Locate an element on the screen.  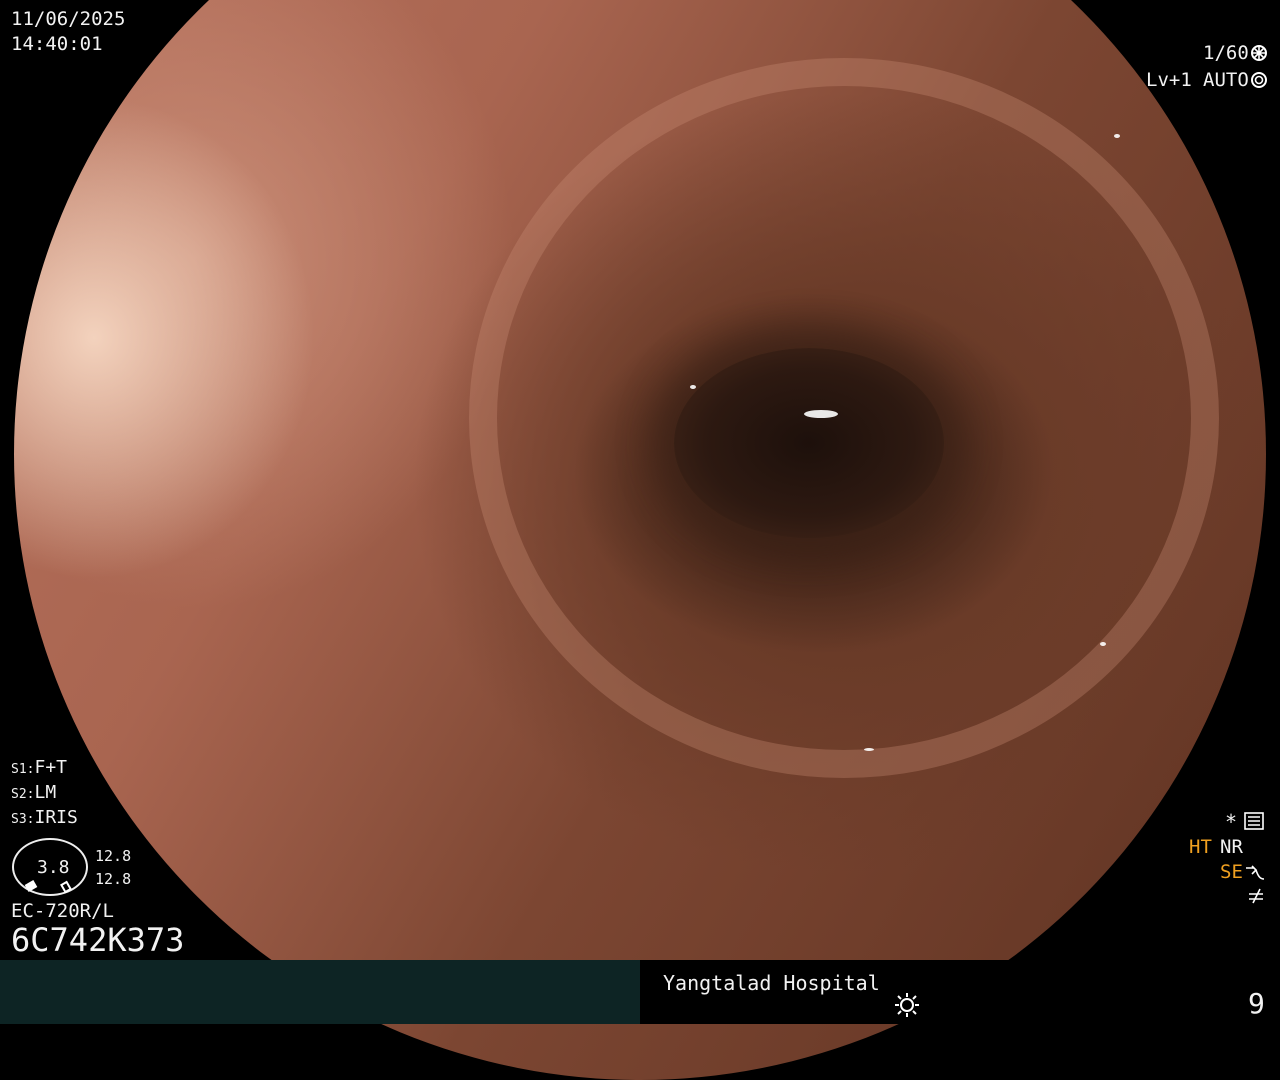
date-label: 11/06/2025 is located at coordinates (68, 19).